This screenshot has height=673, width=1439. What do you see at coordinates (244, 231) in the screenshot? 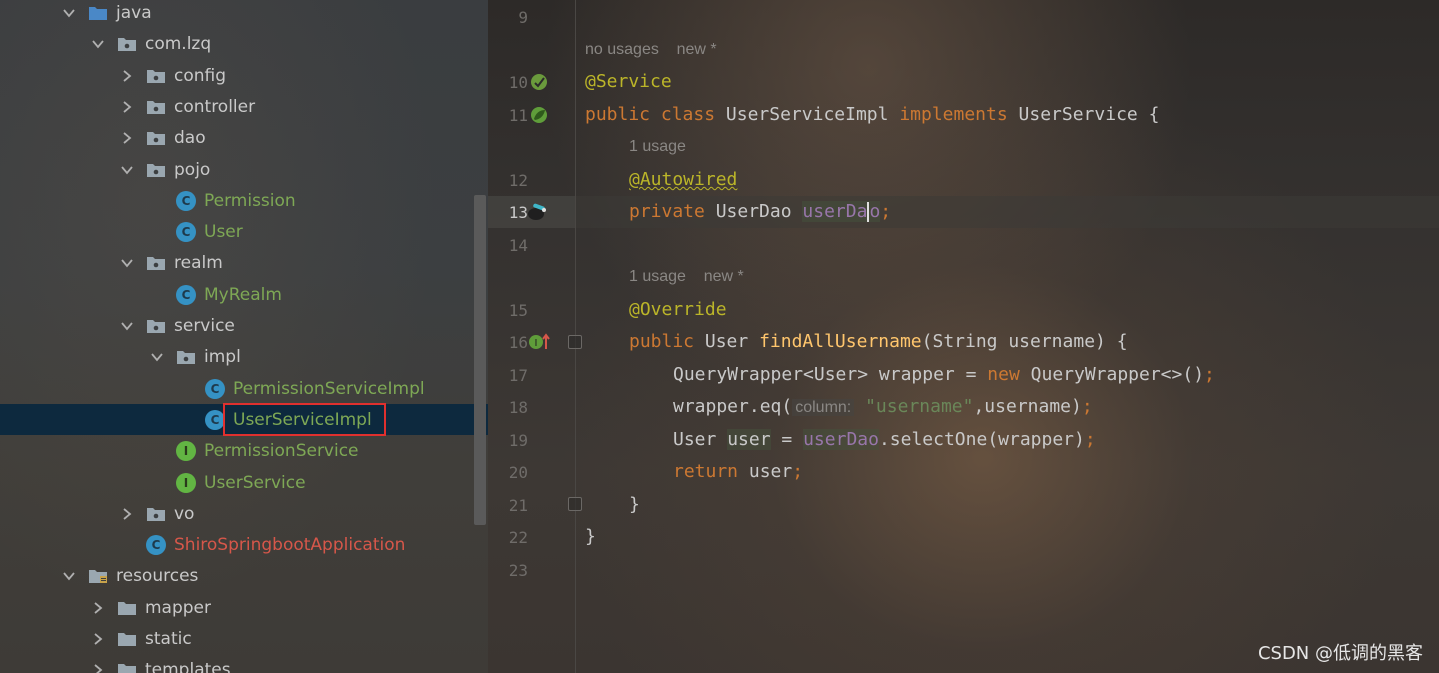
I see `tree-item-user: C User` at bounding box center [244, 231].